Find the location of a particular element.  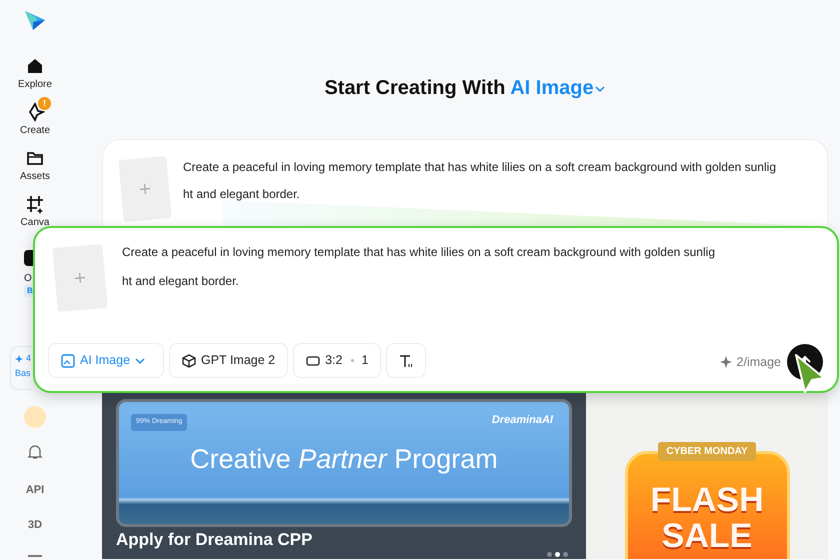

banner-caption: Apply for Dreamina CPP is located at coordinates (214, 540).